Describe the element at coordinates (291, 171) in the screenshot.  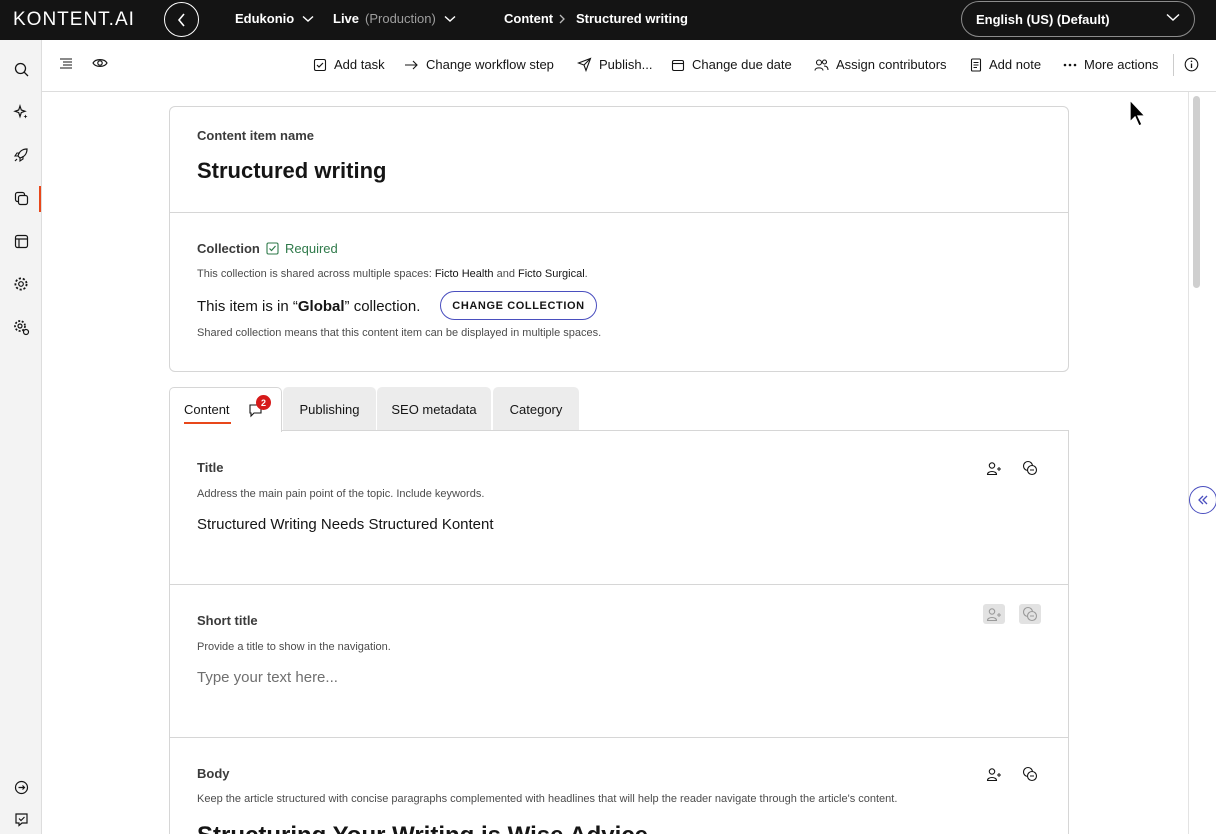
I see `content-item-name: Structured writing` at that location.